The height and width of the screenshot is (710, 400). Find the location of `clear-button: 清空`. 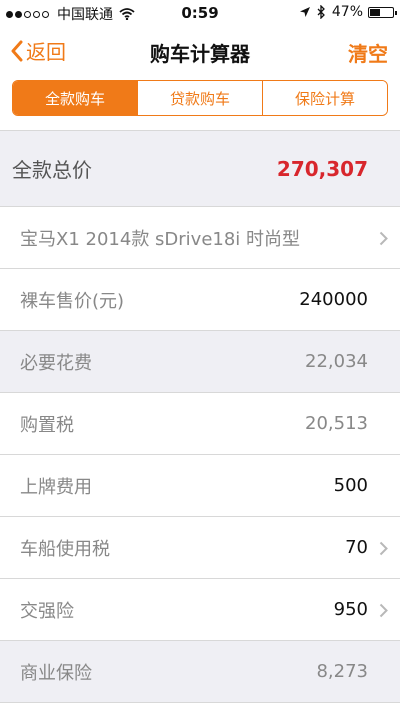

clear-button: 清空 is located at coordinates (368, 52).